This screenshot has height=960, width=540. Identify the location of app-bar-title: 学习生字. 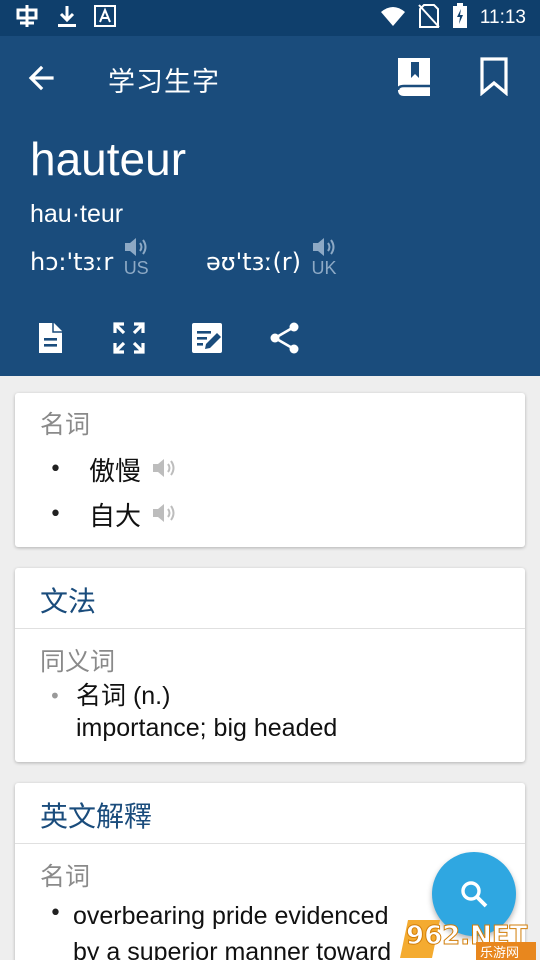
(164, 82).